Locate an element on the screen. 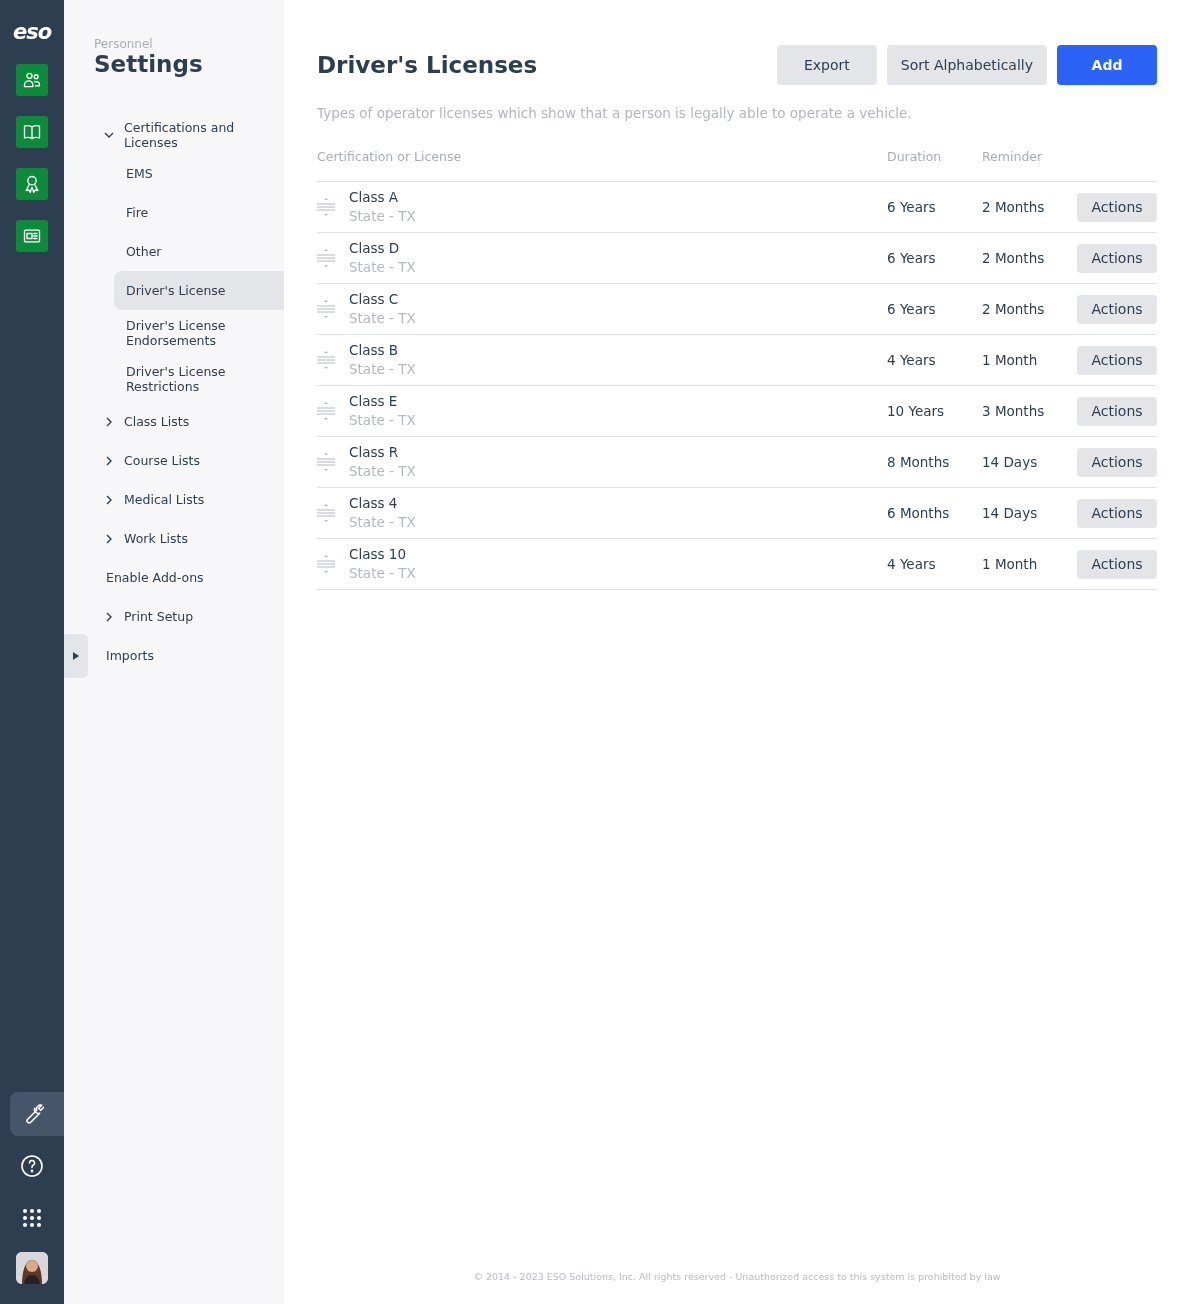  book-icon is located at coordinates (32, 132).